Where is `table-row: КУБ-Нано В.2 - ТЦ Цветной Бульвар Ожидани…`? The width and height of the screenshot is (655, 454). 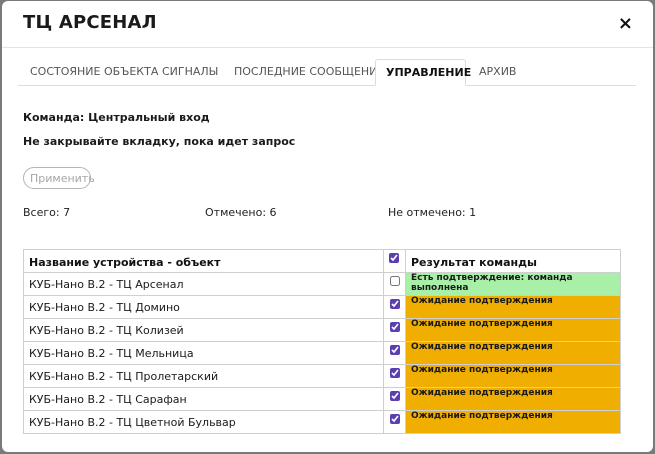
table-row: КУБ-Нано В.2 - ТЦ Цветной Бульвар Ожидани… is located at coordinates (322, 422).